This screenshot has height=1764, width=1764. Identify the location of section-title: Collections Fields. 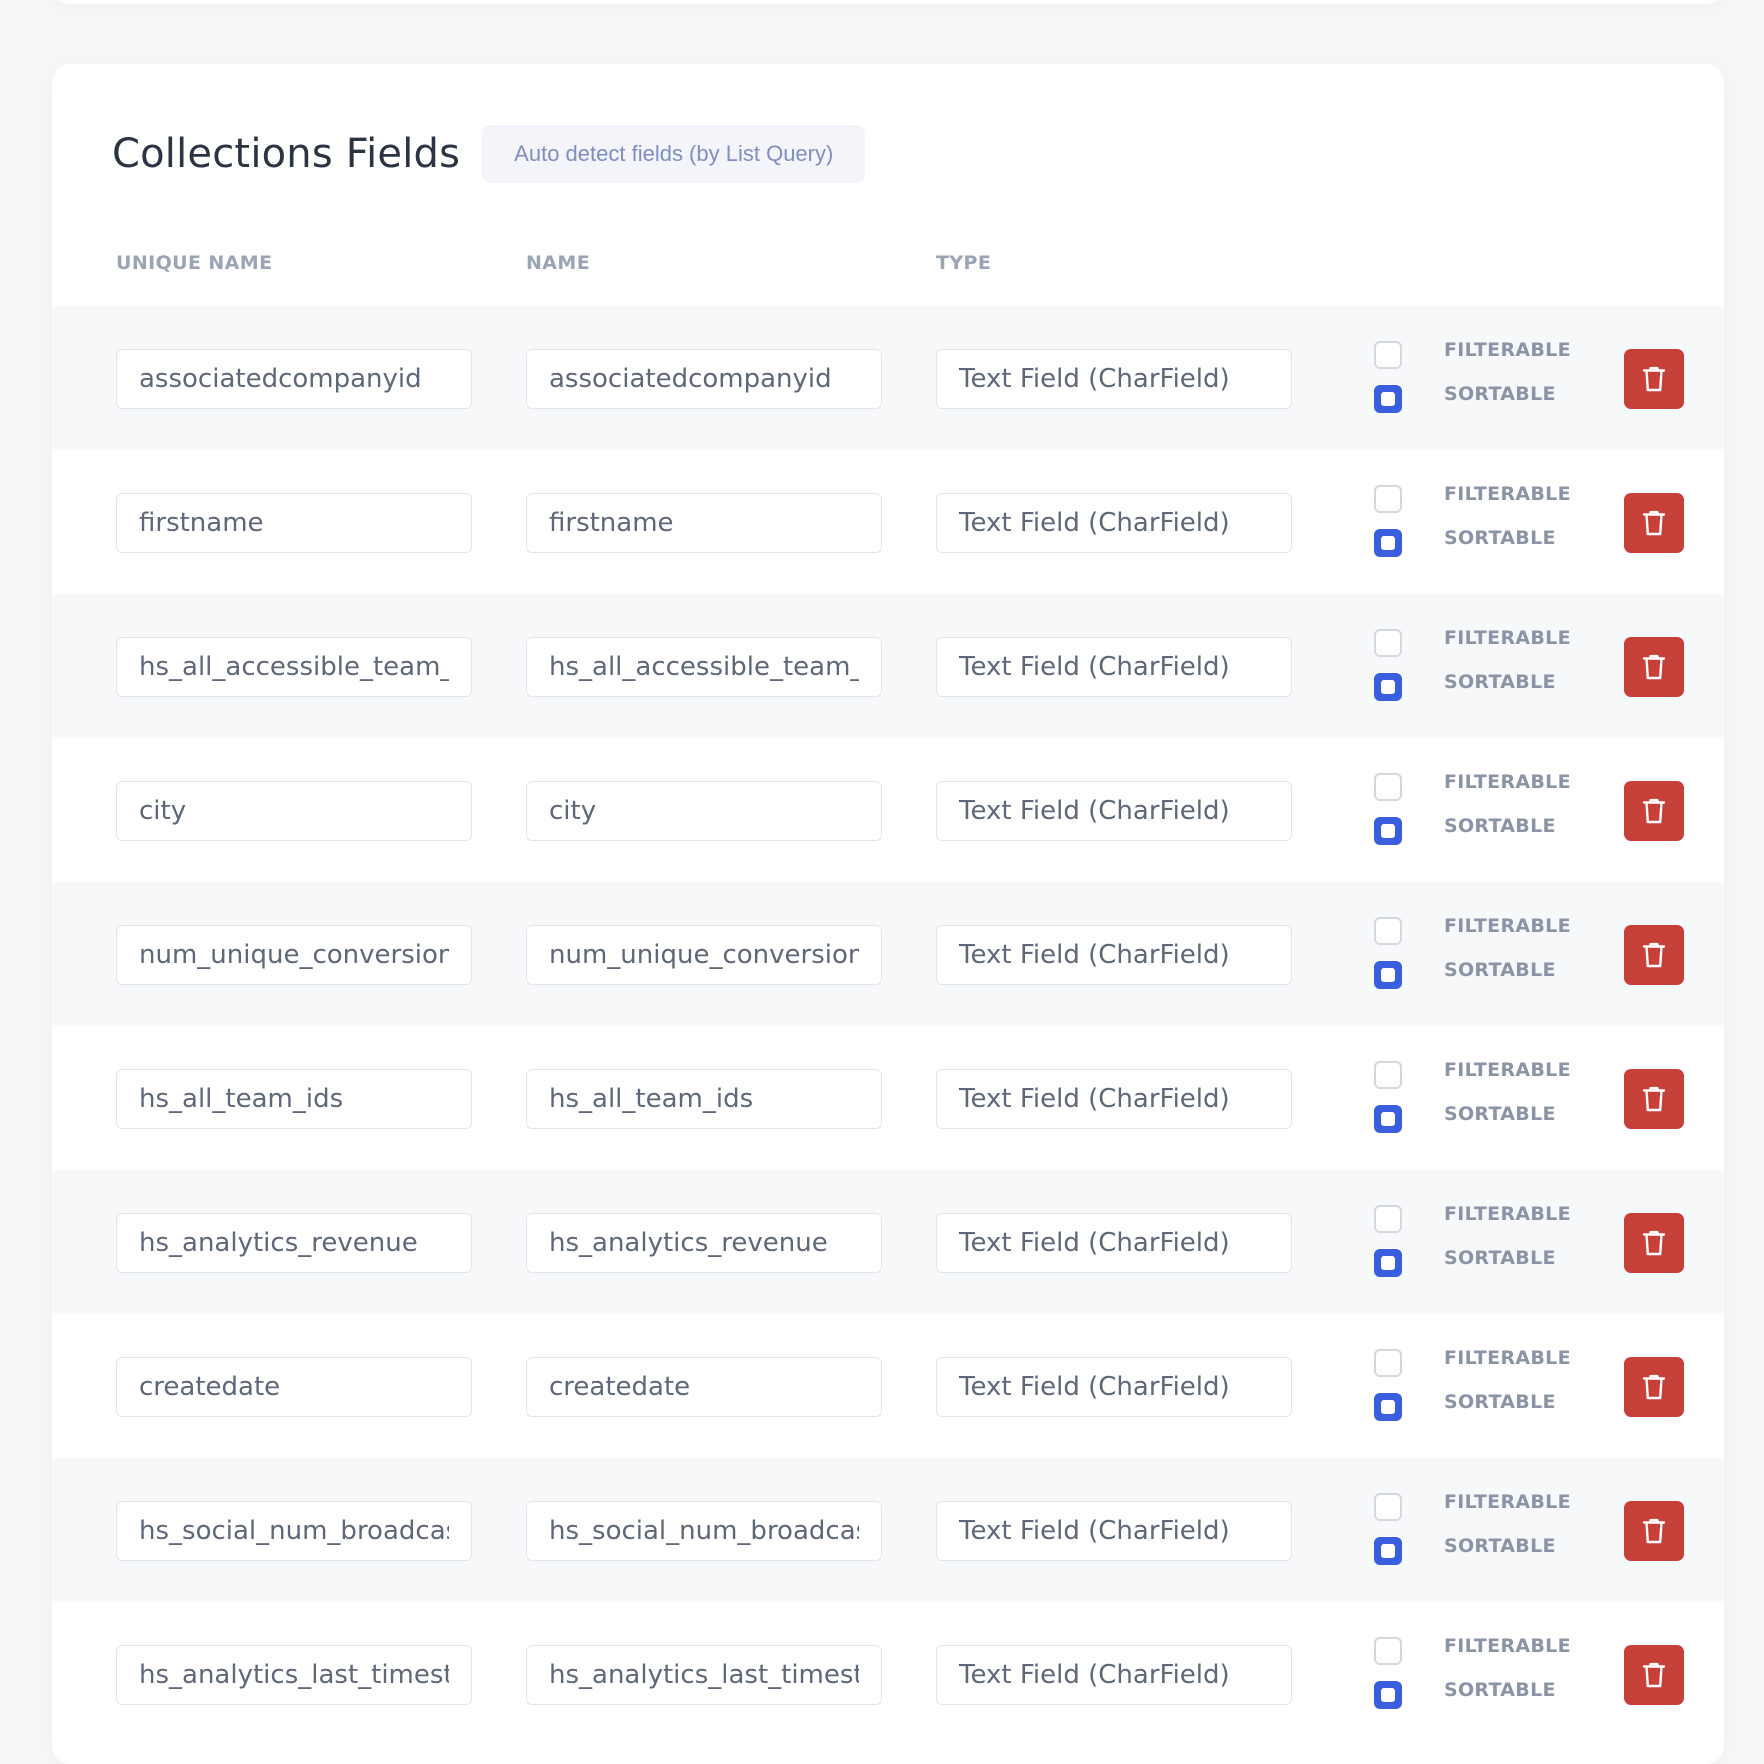
(286, 154).